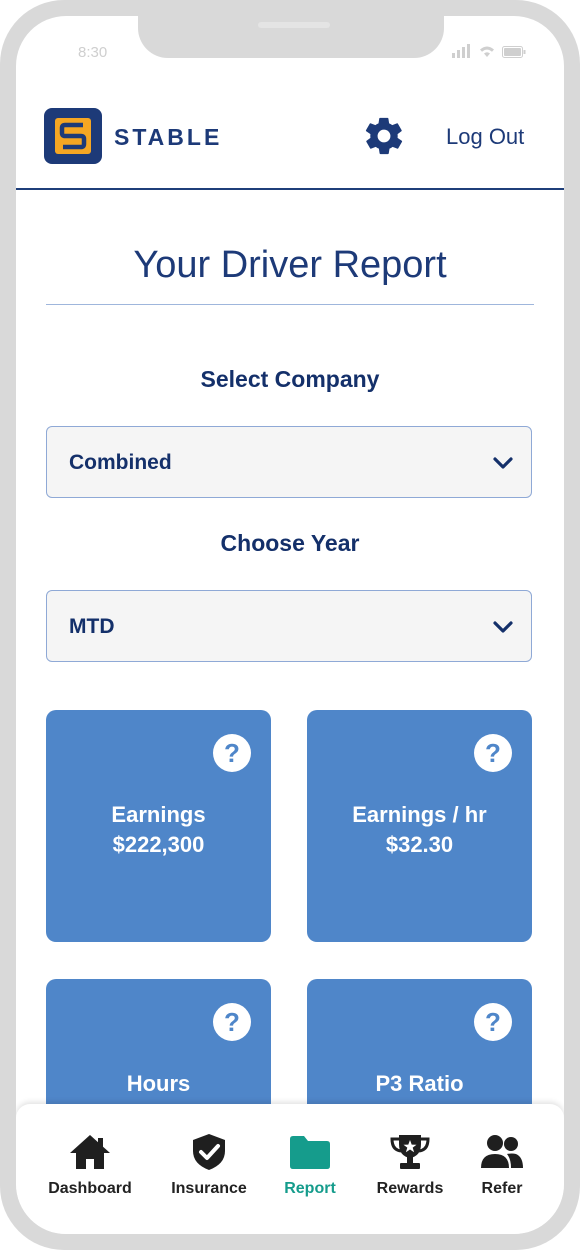 This screenshot has width=580, height=1250. I want to click on choose-year-label: Choose Year, so click(290, 543).